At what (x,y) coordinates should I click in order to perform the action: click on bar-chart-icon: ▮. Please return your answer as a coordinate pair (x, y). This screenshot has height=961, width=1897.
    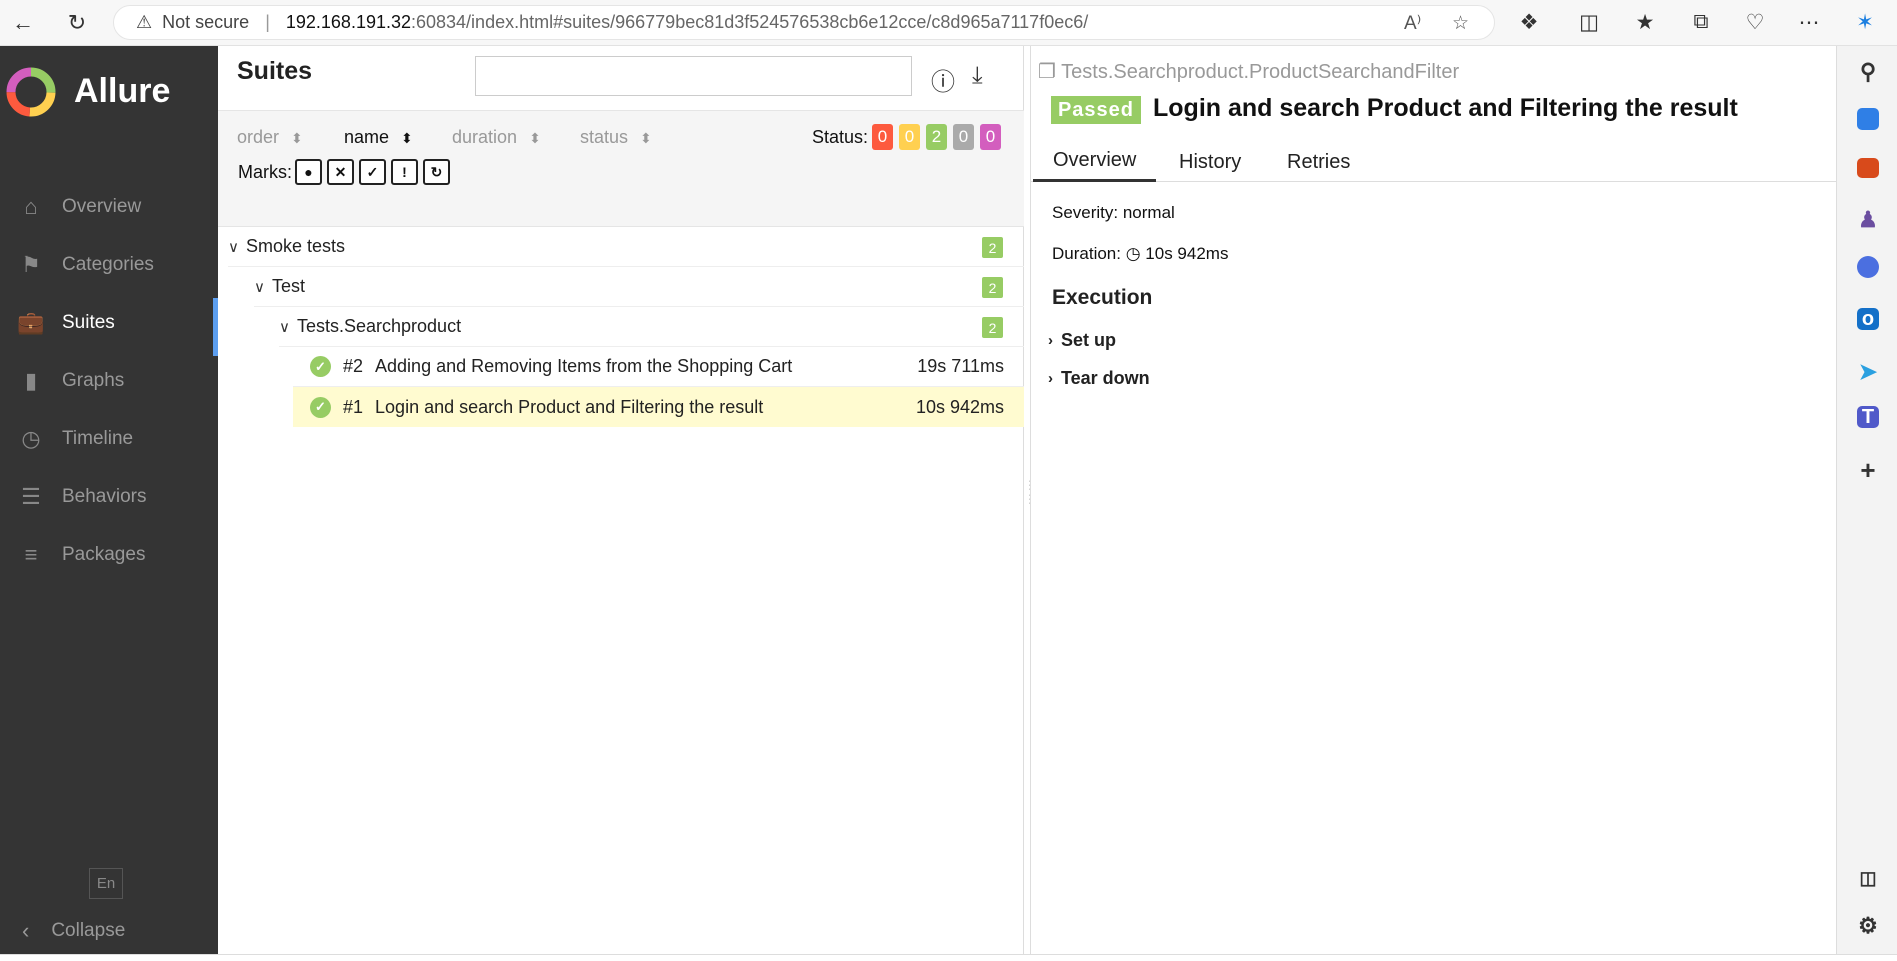
    Looking at the image, I should click on (31, 380).